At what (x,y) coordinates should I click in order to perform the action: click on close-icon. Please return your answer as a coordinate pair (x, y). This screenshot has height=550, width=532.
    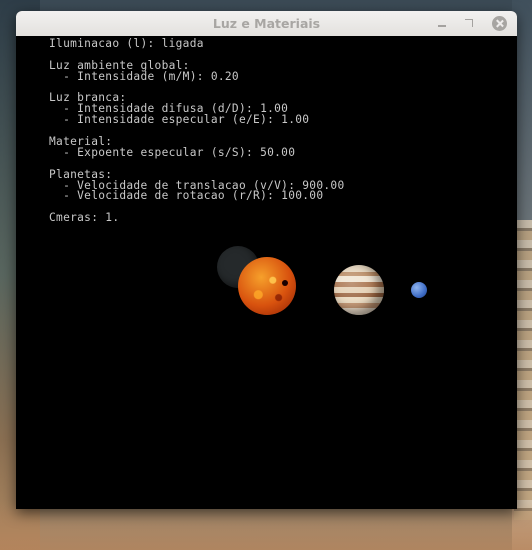
    Looking at the image, I should click on (499, 23).